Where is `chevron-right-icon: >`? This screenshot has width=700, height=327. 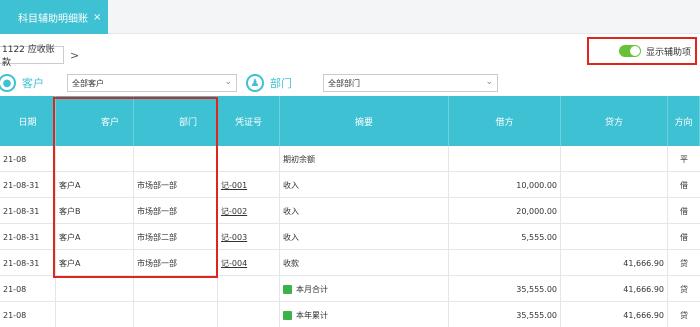
chevron-right-icon: > is located at coordinates (74, 55).